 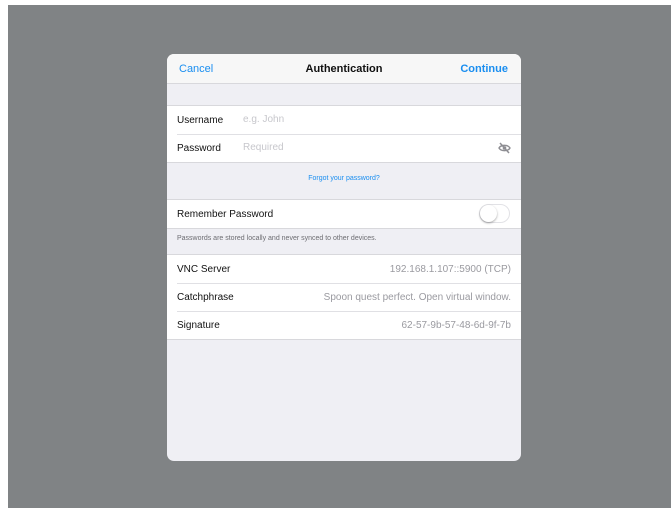 I want to click on password-row: Password, so click(x=344, y=148).